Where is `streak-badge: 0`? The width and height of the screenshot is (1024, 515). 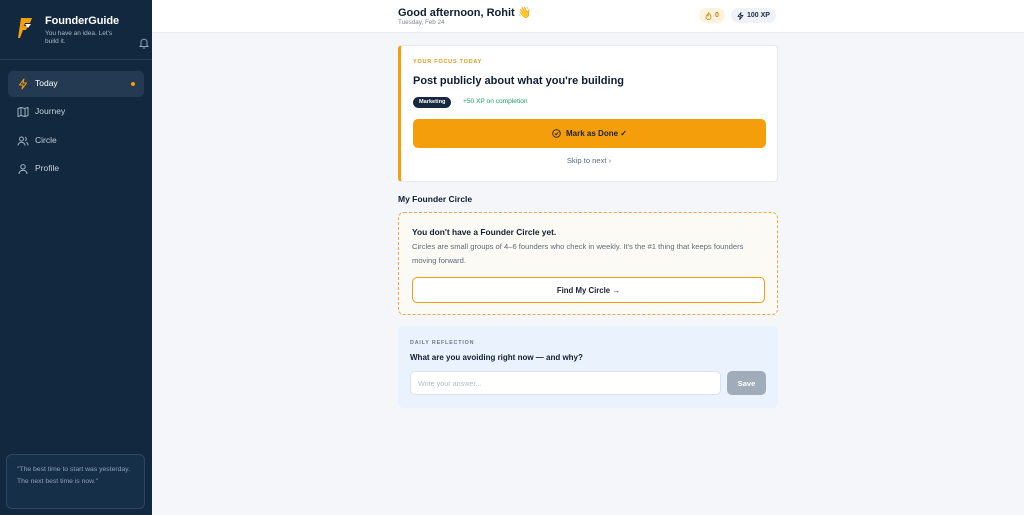 streak-badge: 0 is located at coordinates (712, 15).